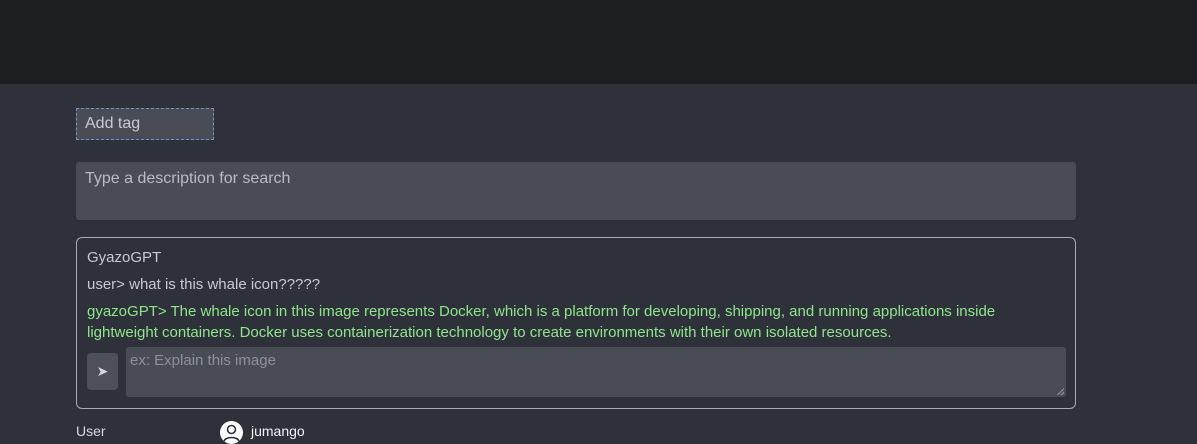 This screenshot has height=444, width=1197. What do you see at coordinates (145, 124) in the screenshot?
I see `add-tag-input: Add tag` at bounding box center [145, 124].